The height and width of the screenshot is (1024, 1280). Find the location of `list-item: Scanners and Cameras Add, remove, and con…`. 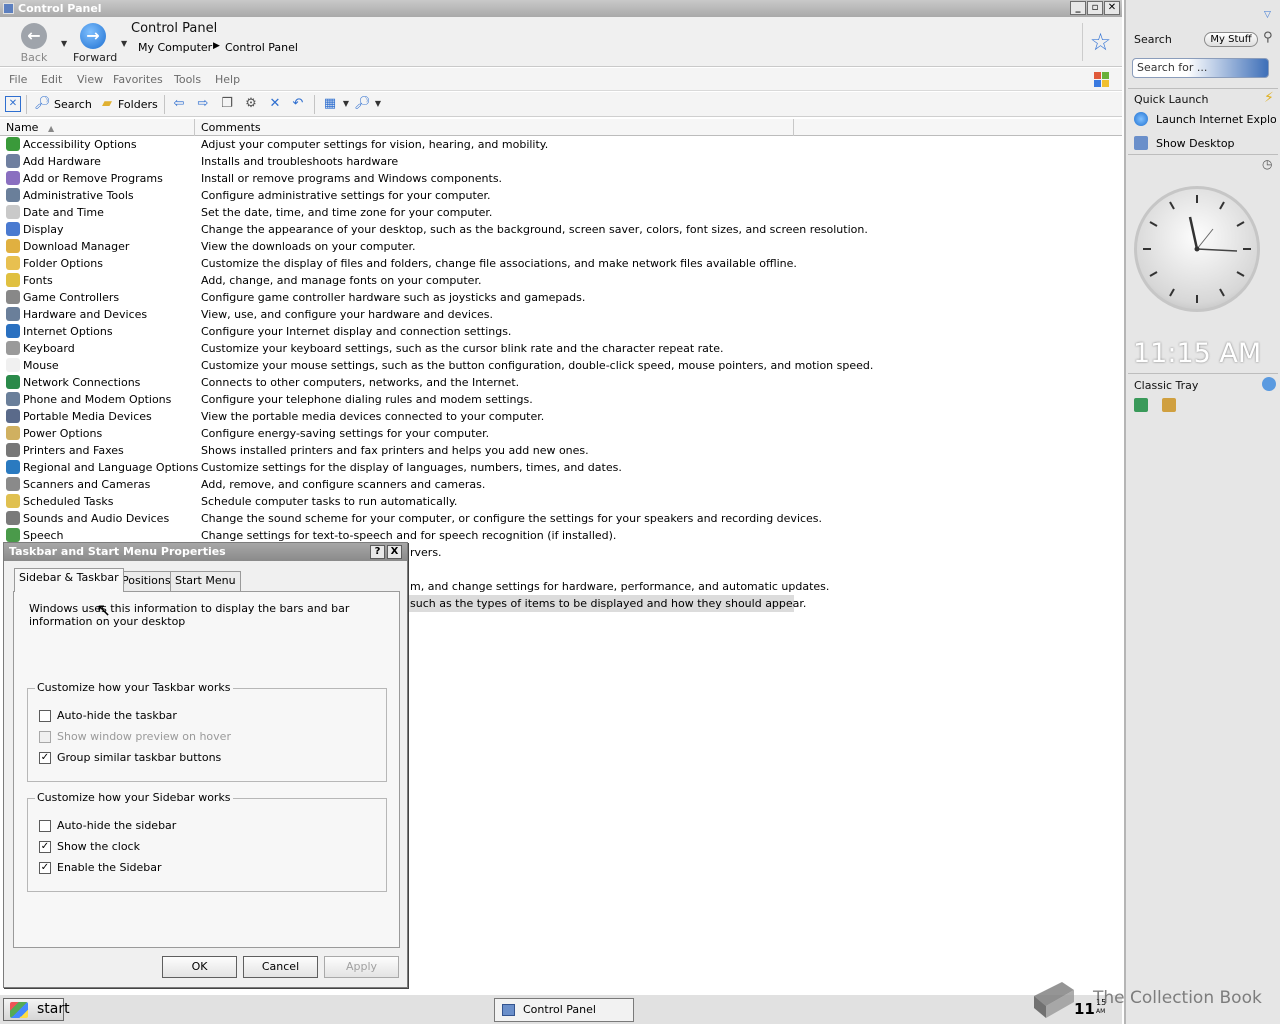

list-item: Scanners and Cameras Add, remove, and con… is located at coordinates (400, 484).